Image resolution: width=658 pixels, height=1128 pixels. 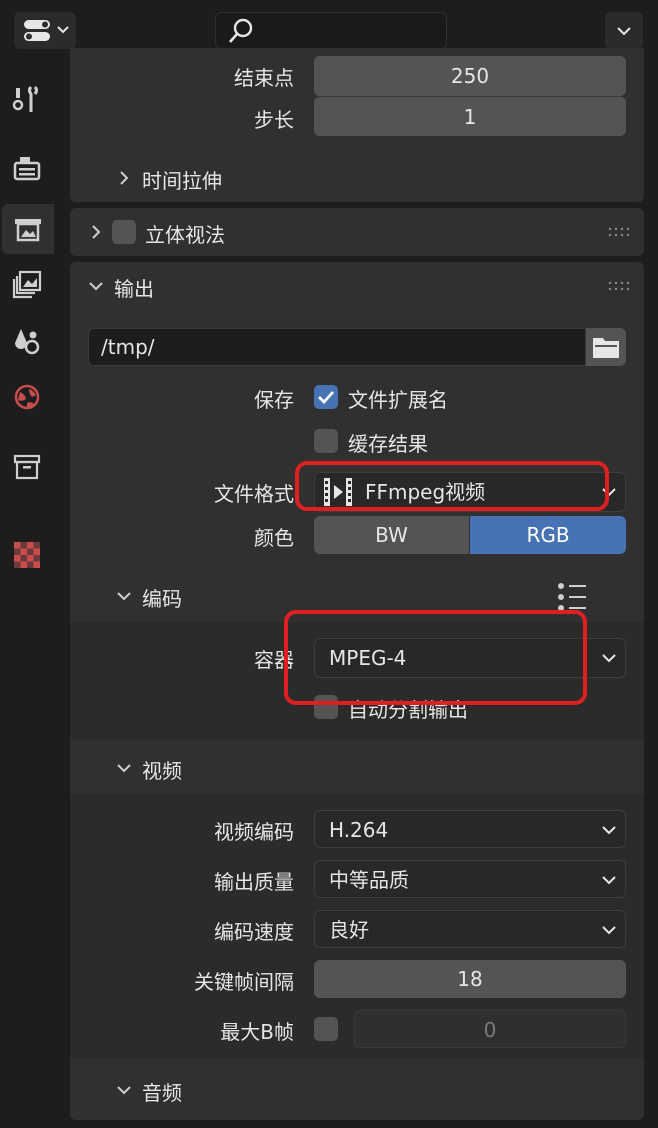 What do you see at coordinates (124, 232) in the screenshot?
I see `stereoscopy-checkbox` at bounding box center [124, 232].